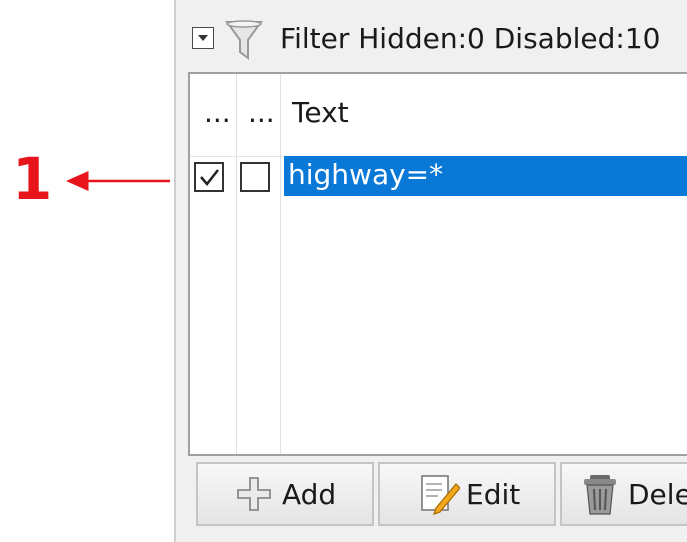  Describe the element at coordinates (623, 494) in the screenshot. I see `delete-button: Delete` at that location.